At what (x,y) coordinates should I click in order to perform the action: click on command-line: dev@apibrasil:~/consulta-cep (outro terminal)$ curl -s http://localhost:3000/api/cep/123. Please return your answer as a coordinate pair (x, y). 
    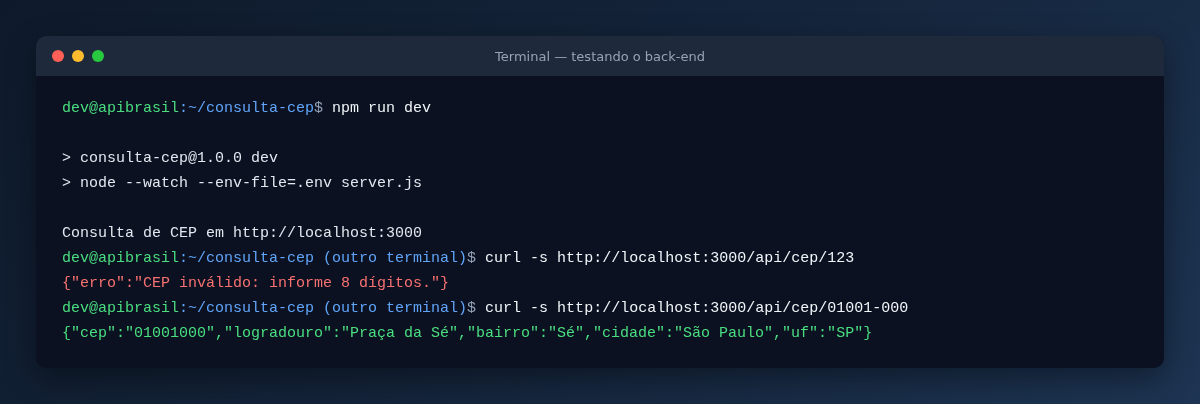
    Looking at the image, I should click on (459, 259).